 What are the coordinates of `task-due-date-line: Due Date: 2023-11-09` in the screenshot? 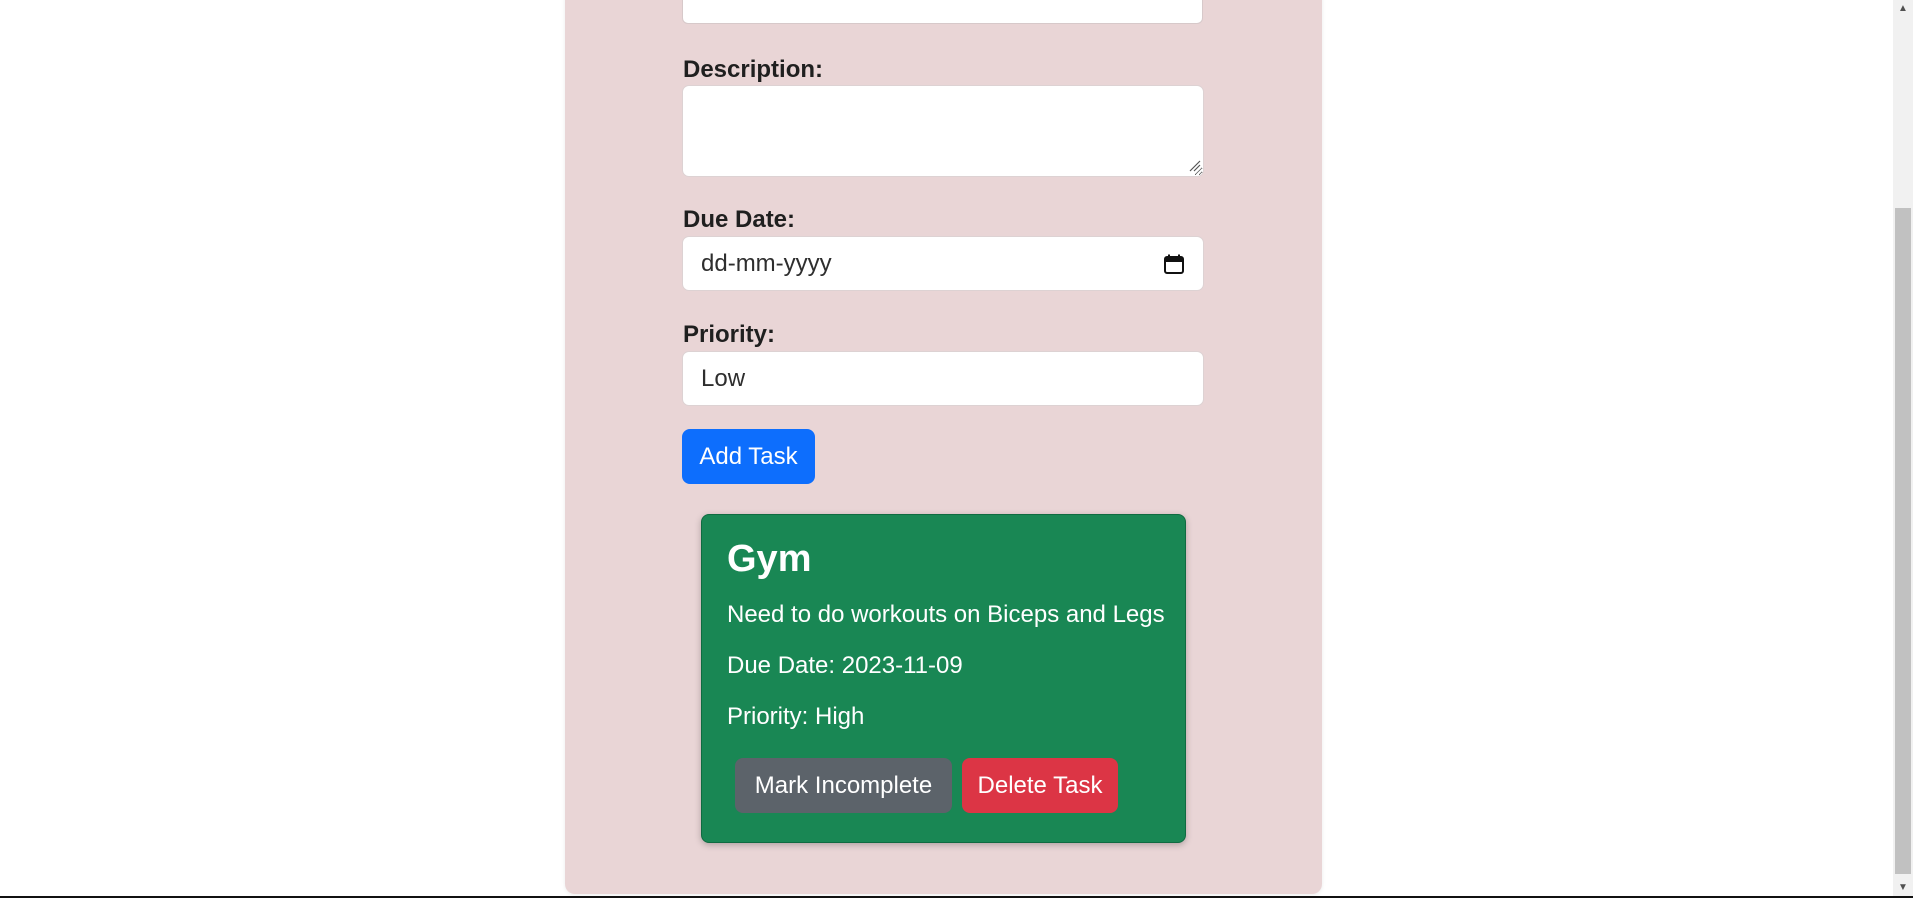 It's located at (845, 666).